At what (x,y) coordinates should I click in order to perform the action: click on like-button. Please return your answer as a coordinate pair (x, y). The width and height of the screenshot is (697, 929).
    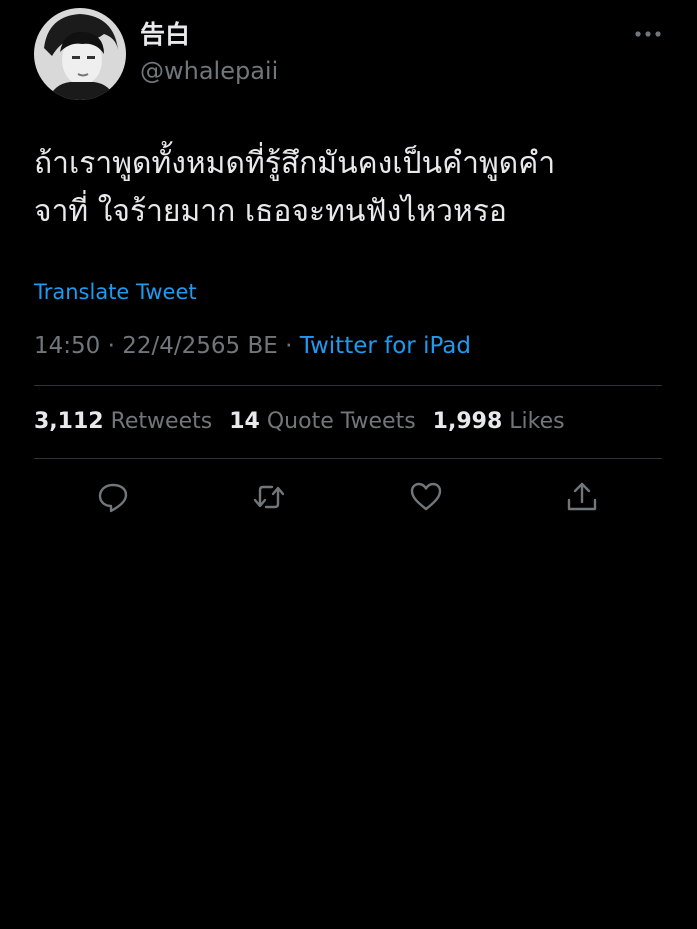
    Looking at the image, I should click on (426, 497).